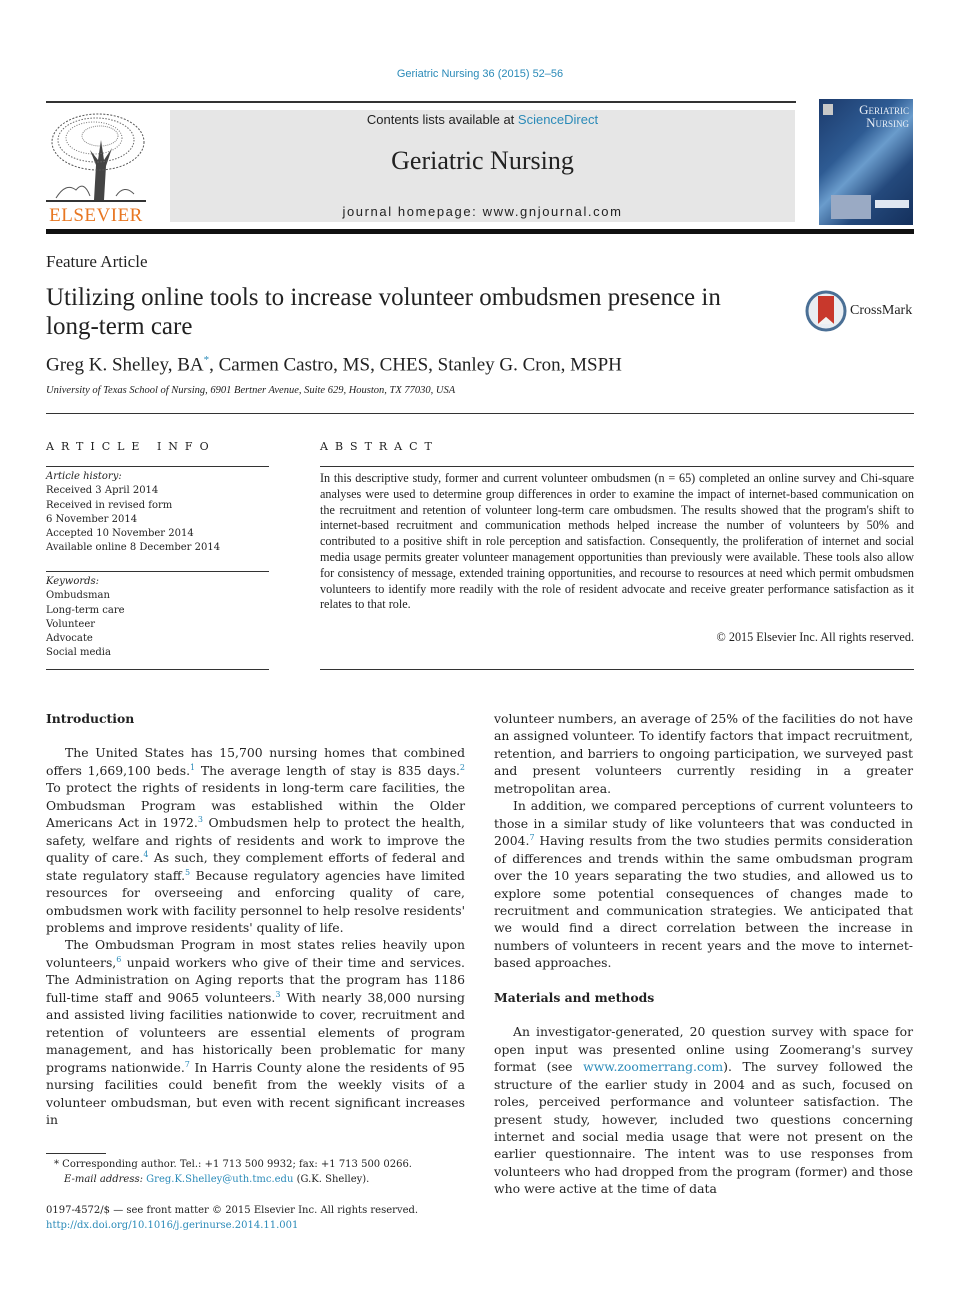 This screenshot has width=975, height=1305. I want to click on article-info-heading: ARTICLE INFO, so click(131, 446).